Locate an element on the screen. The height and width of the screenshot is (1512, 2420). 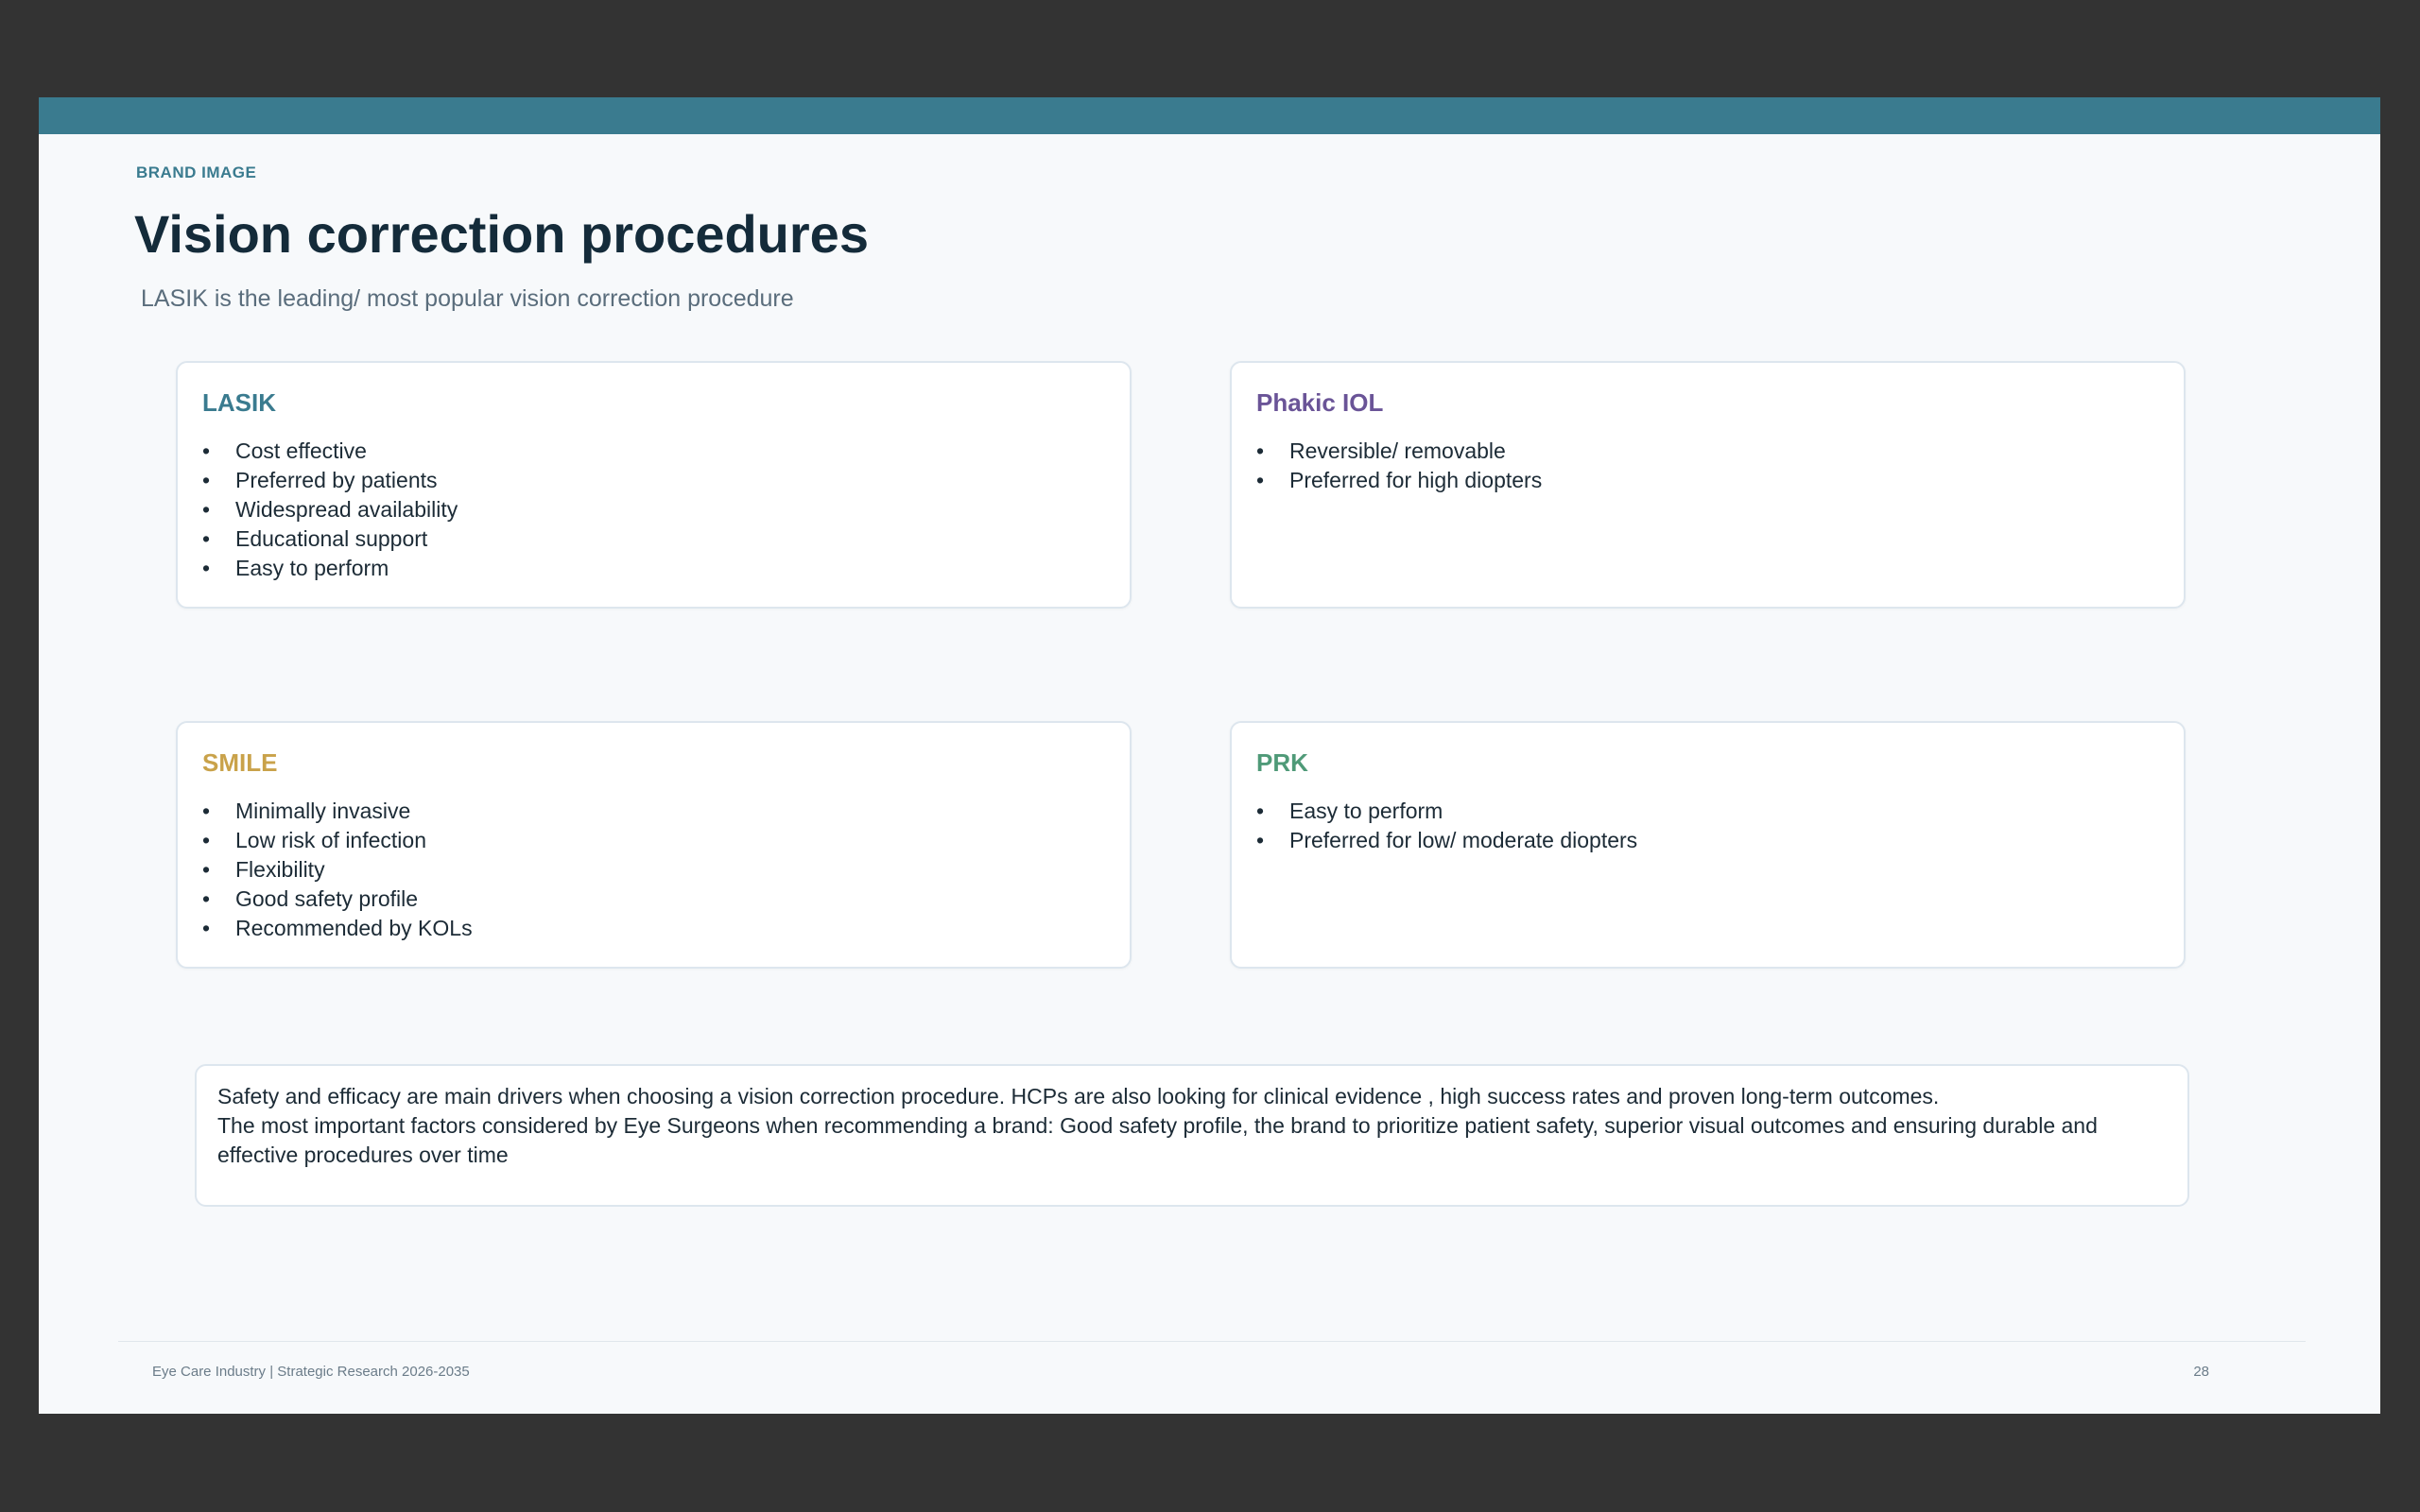
card-title-prk: PRK is located at coordinates (1282, 762).